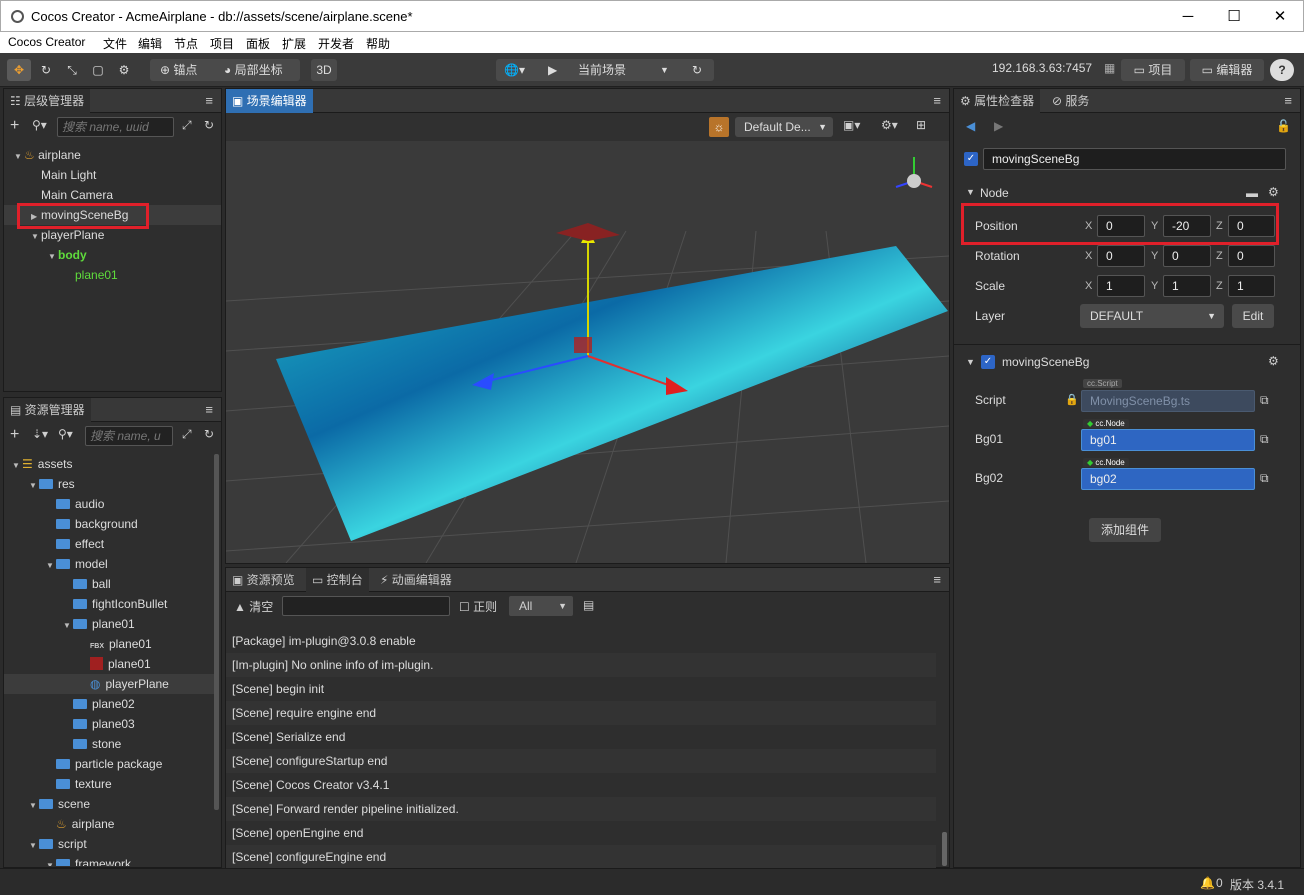 The image size is (1304, 895). I want to click on log-entry: [Scene] Cocos Creator v3.4.1, so click(581, 785).